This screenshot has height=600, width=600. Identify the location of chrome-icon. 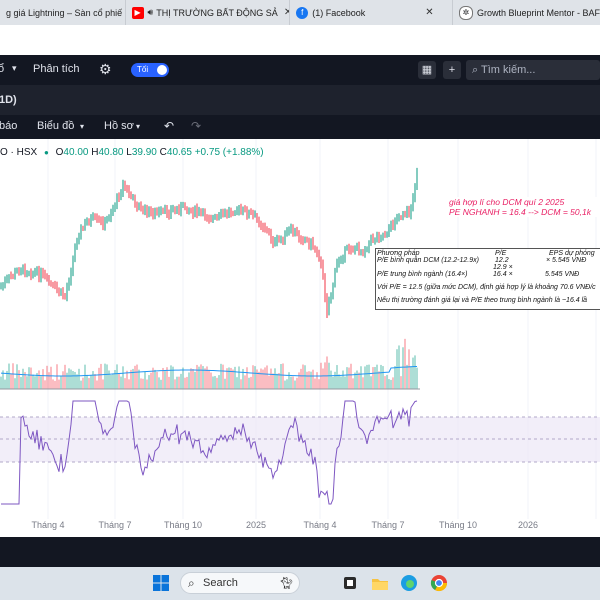
(439, 583).